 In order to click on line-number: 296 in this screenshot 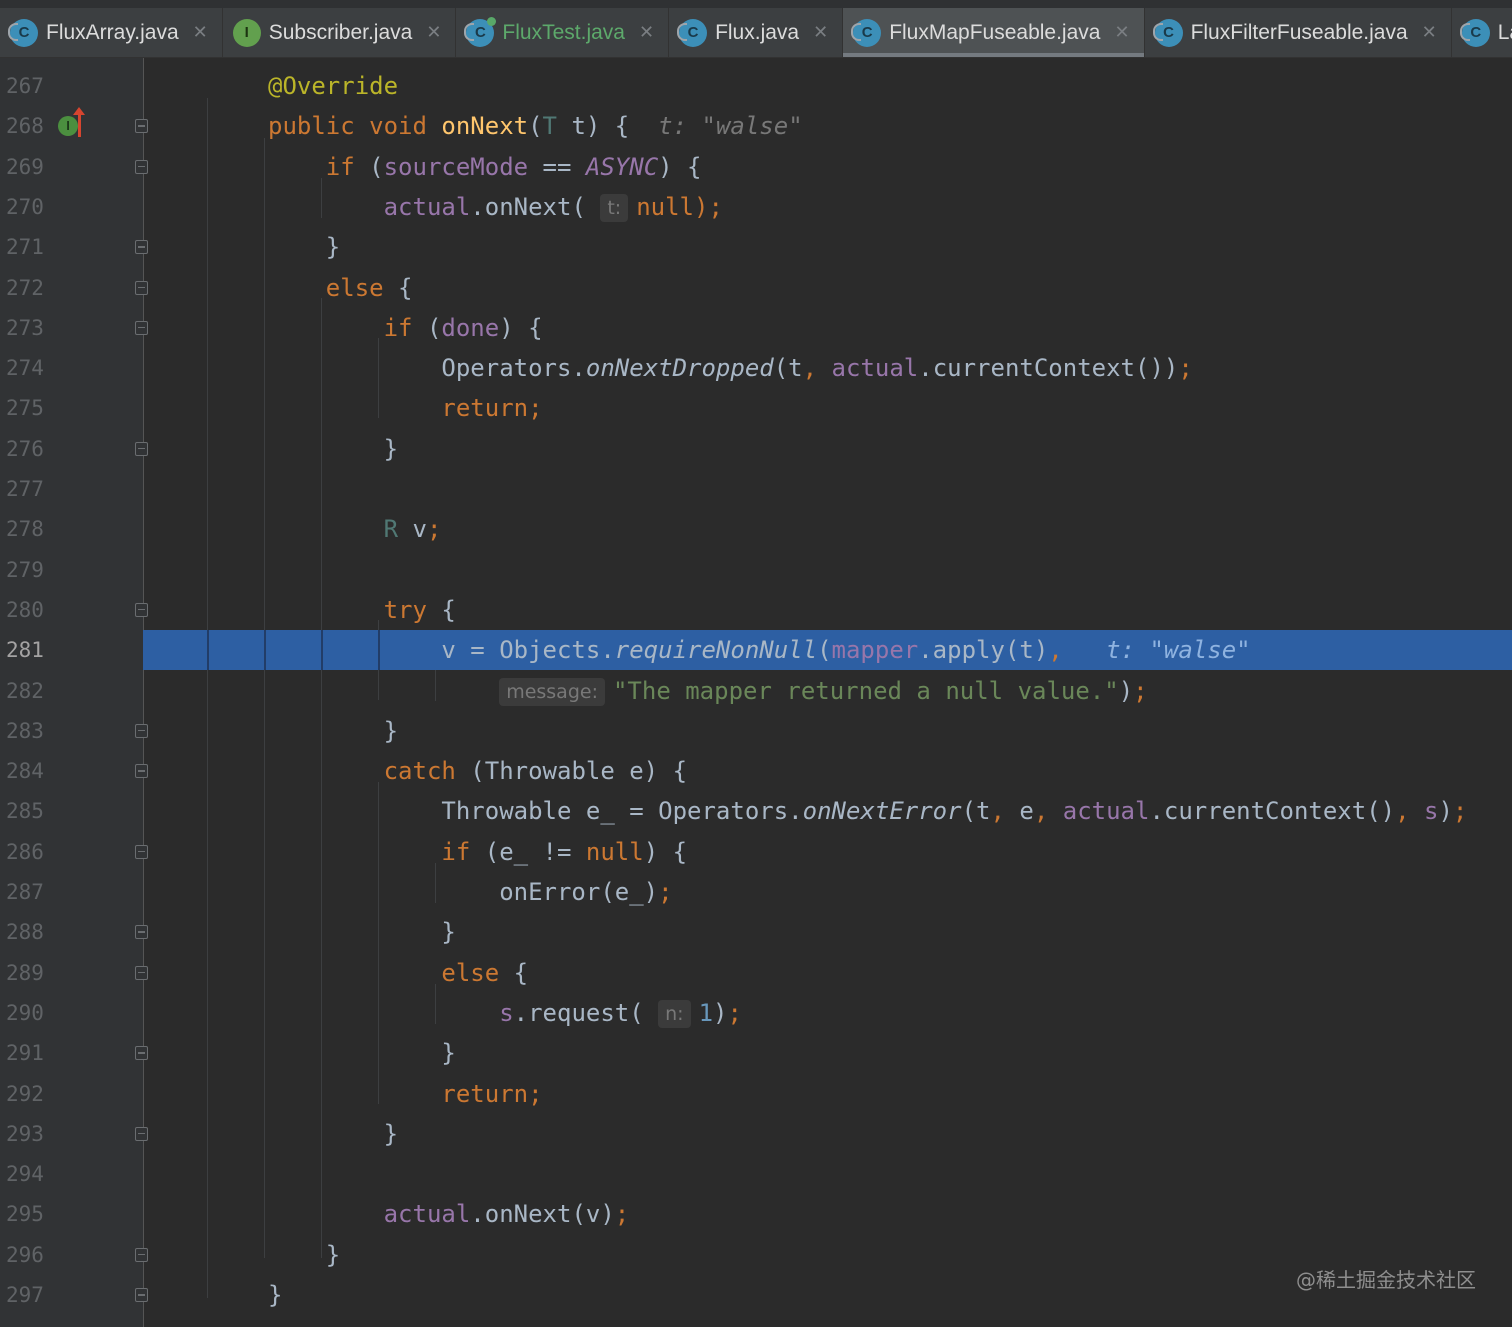, I will do `click(25, 1254)`.